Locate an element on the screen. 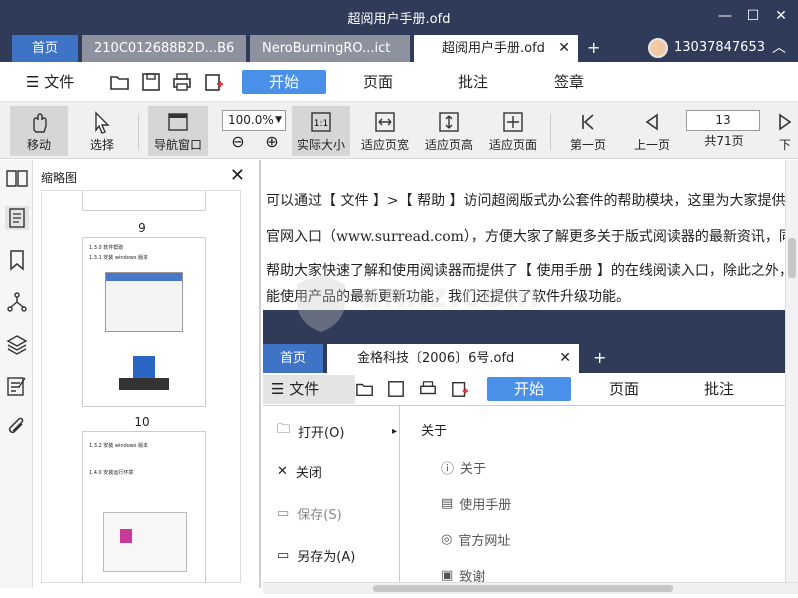 This screenshot has width=798, height=598. fit-page-button: 适应页面 is located at coordinates (513, 131).